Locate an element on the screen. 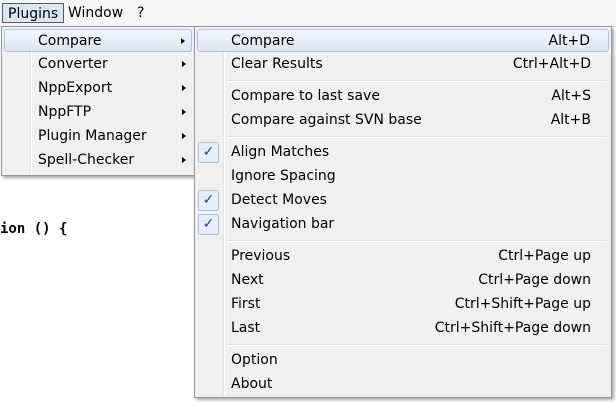 The width and height of the screenshot is (616, 402). menu-item-label: Detect Moves is located at coordinates (279, 200).